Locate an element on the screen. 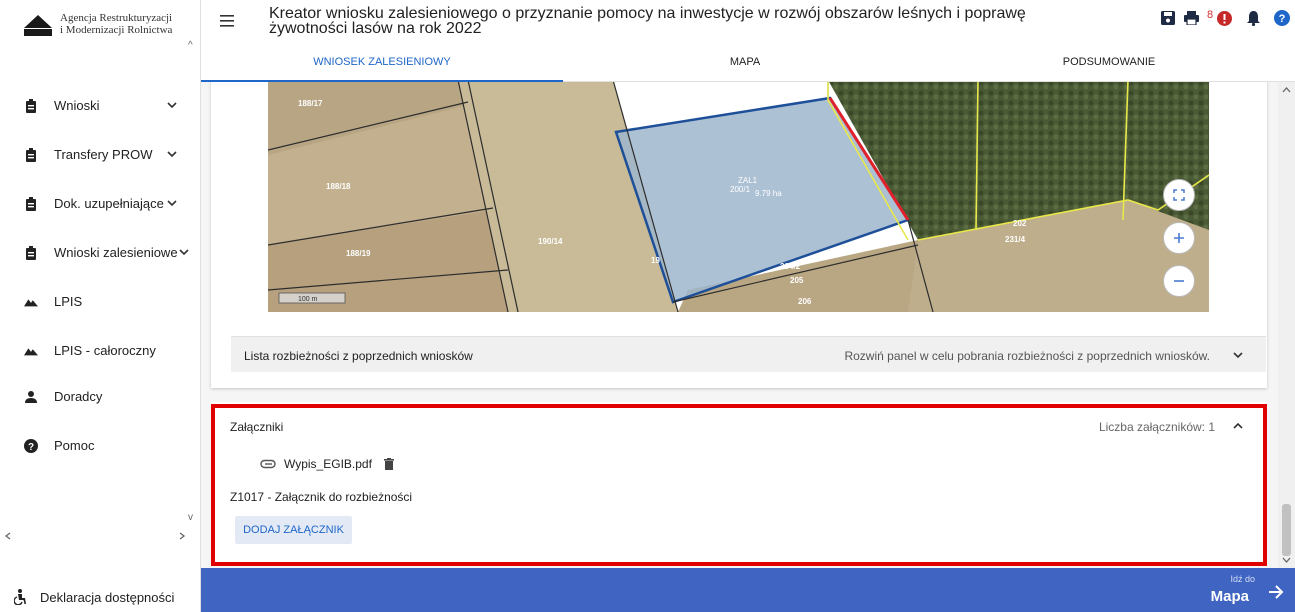 The image size is (1295, 612). sidebar-item-doradcy: Doradcy is located at coordinates (100, 397).